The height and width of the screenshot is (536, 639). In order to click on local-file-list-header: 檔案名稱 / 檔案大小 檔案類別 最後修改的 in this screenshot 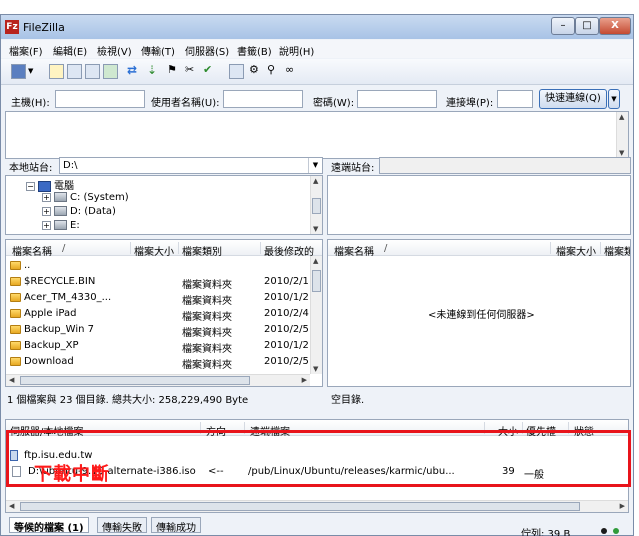, I will do `click(164, 249)`.